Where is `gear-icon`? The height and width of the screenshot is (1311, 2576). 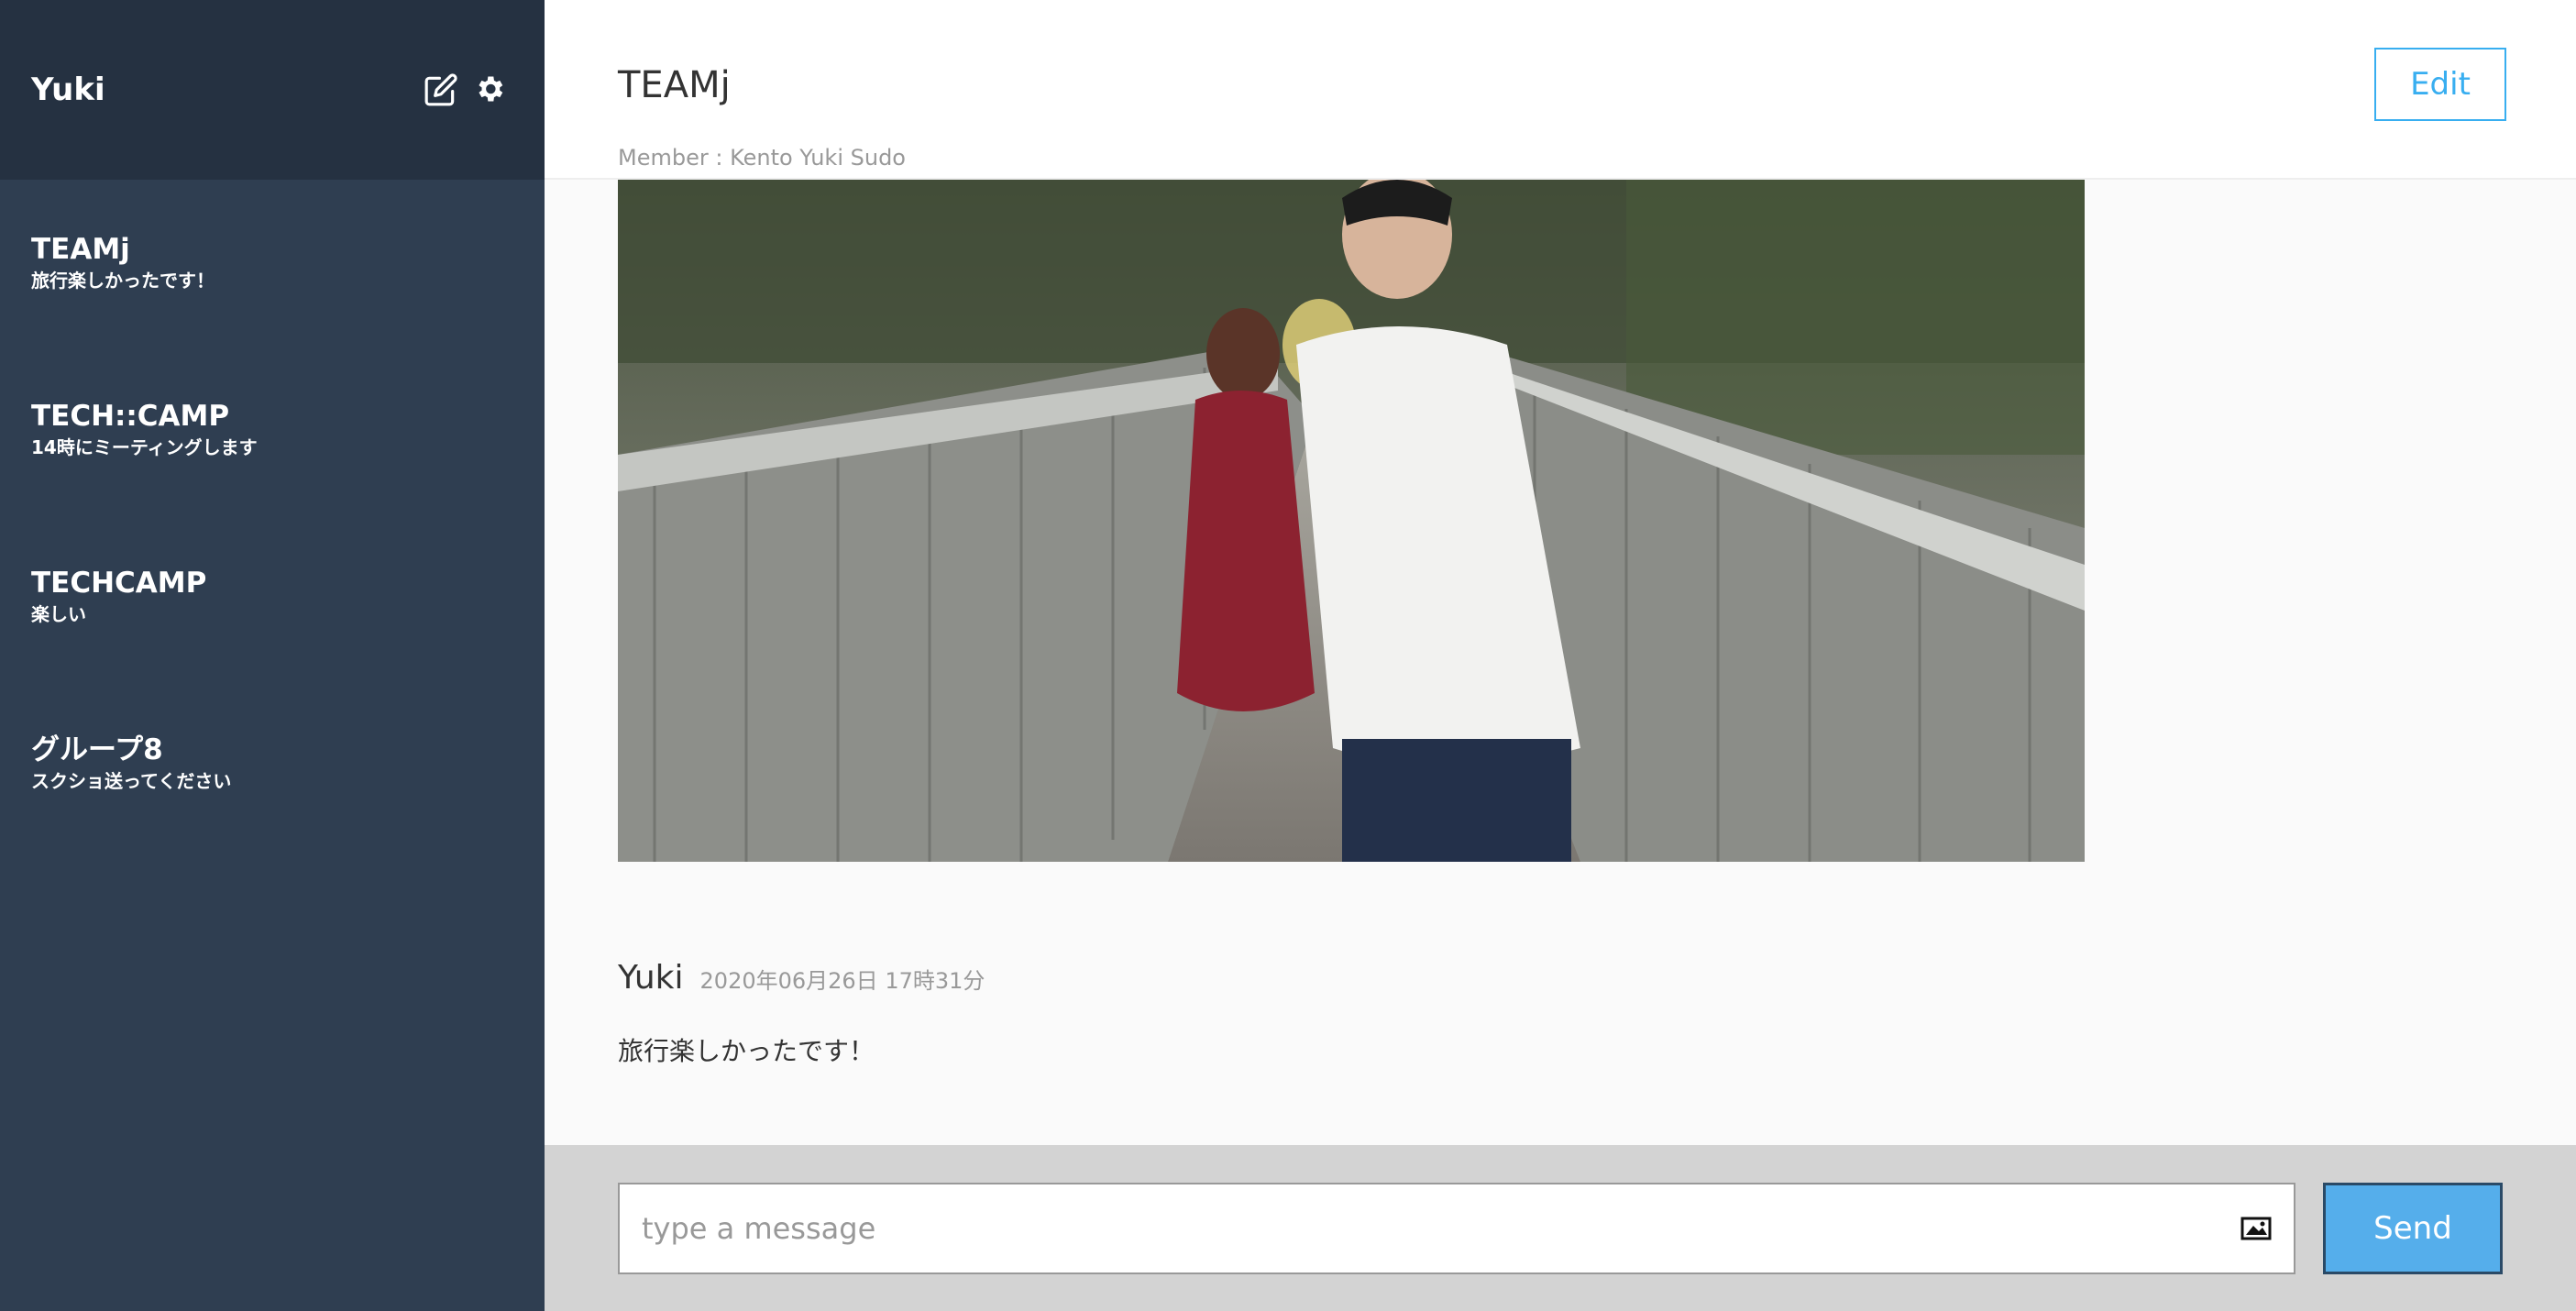
gear-icon is located at coordinates (490, 89).